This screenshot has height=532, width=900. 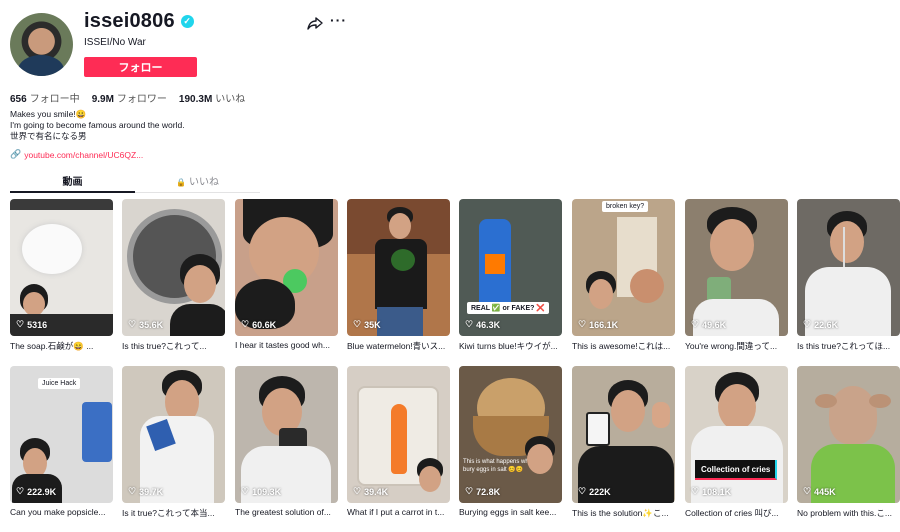 What do you see at coordinates (600, 491) in the screenshot?
I see `view-count-text: 222K` at bounding box center [600, 491].